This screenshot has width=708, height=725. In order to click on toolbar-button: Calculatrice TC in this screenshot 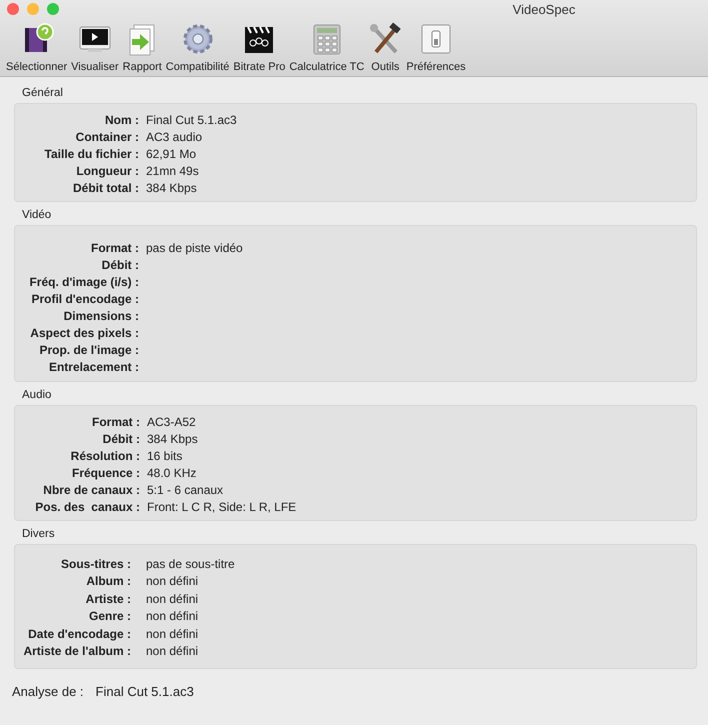, I will do `click(326, 47)`.